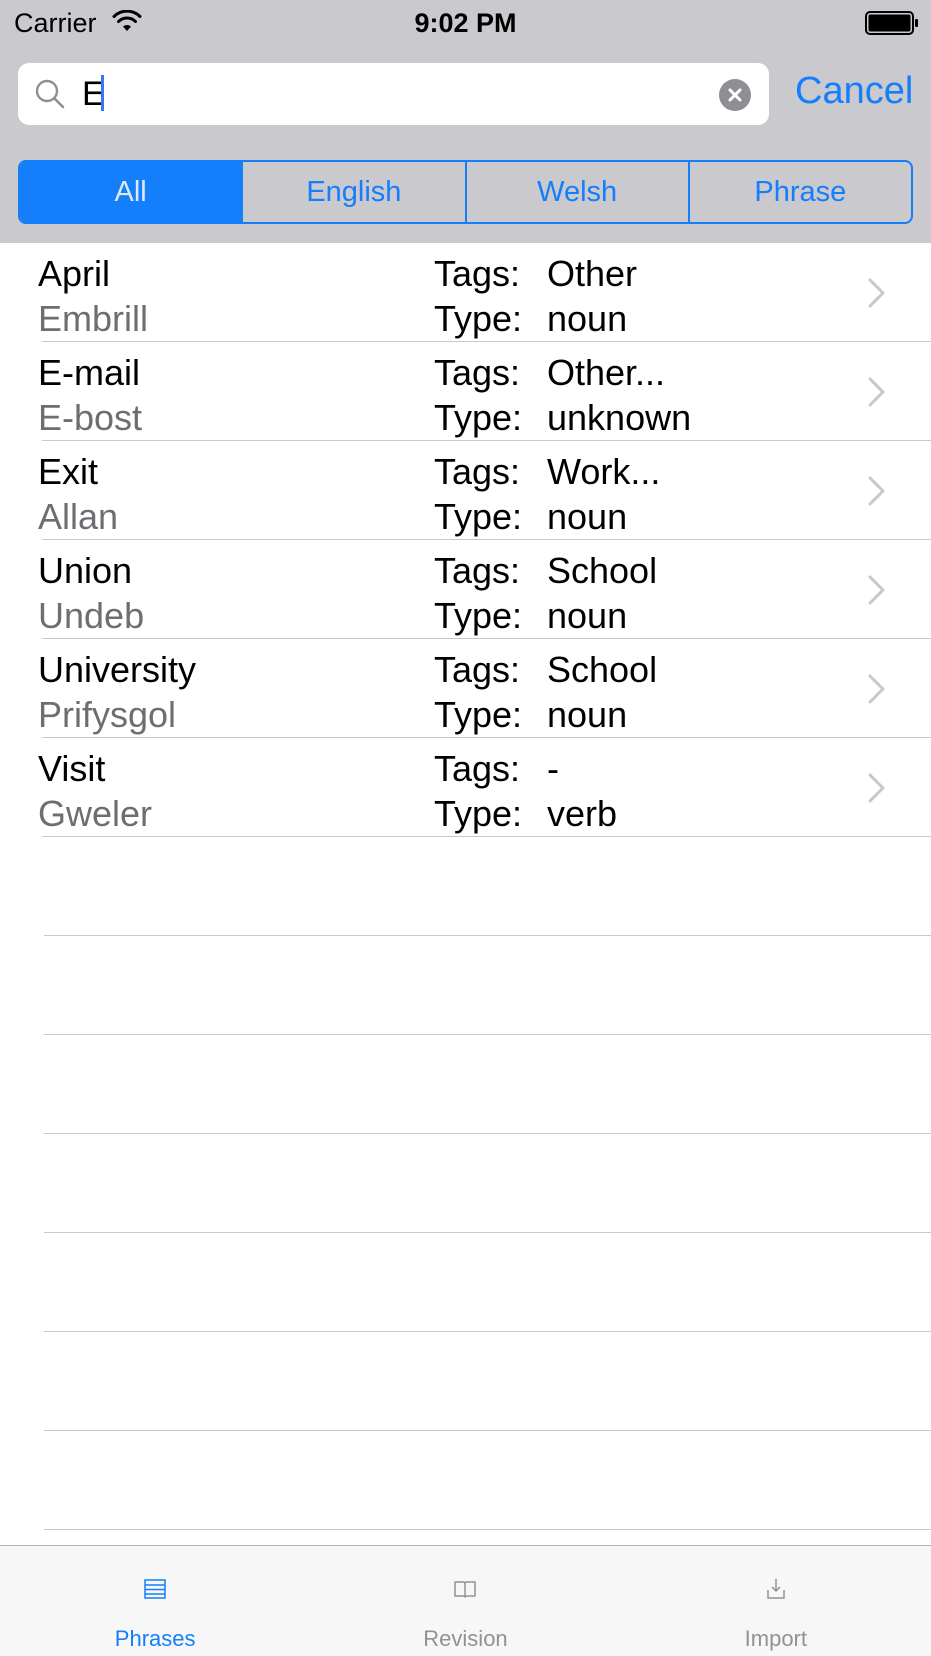  I want to click on tab-import: Import, so click(776, 1601).